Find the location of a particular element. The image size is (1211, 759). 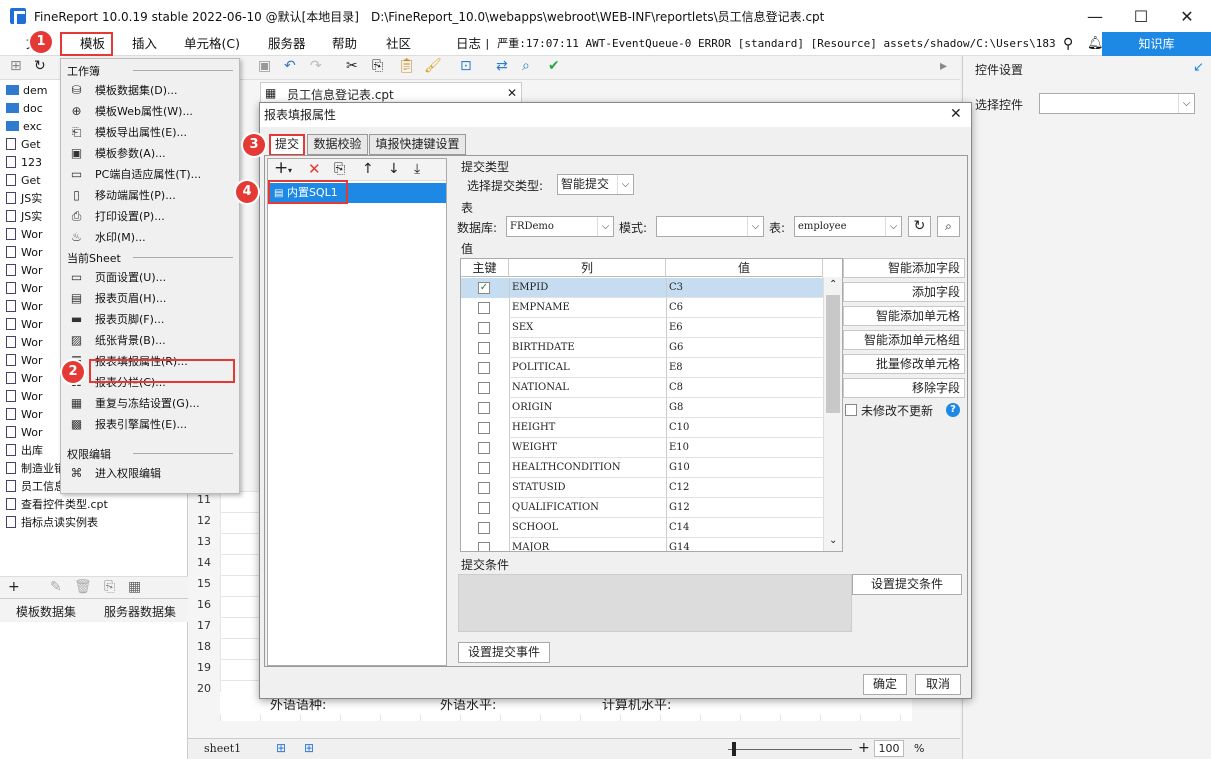

refresh-table-icon: ↻ is located at coordinates (919, 226).